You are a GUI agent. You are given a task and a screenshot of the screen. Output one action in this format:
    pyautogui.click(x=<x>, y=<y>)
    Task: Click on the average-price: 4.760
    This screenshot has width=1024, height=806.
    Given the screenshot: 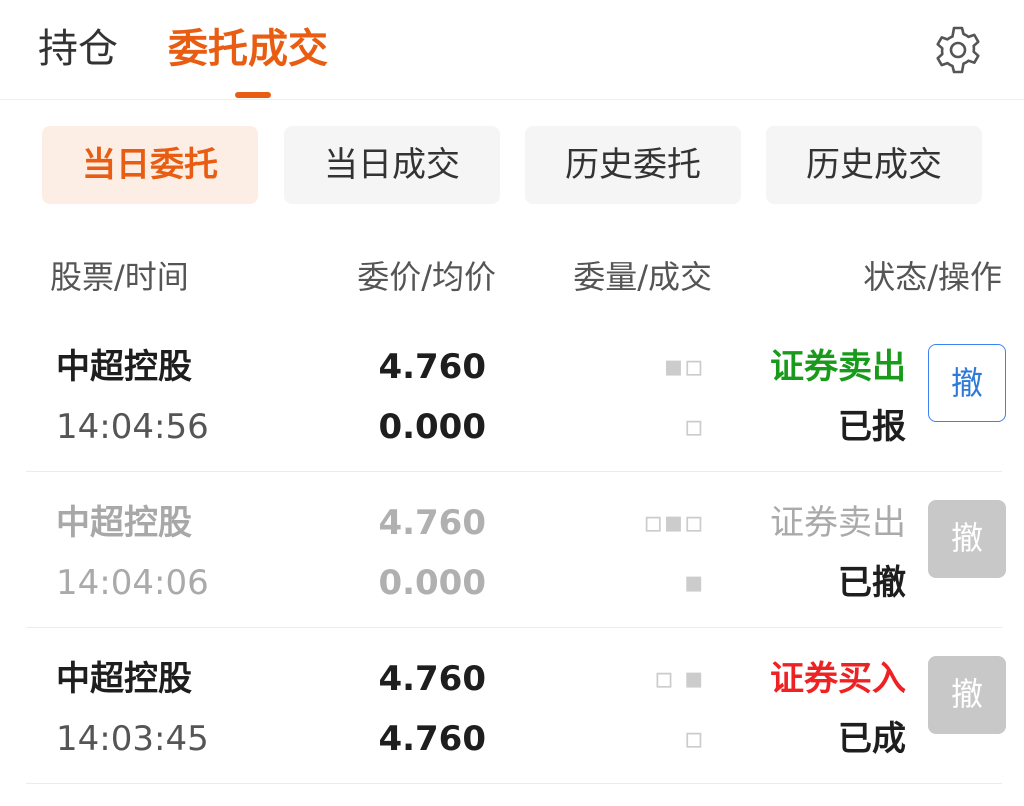 What is the action you would take?
    pyautogui.click(x=432, y=739)
    